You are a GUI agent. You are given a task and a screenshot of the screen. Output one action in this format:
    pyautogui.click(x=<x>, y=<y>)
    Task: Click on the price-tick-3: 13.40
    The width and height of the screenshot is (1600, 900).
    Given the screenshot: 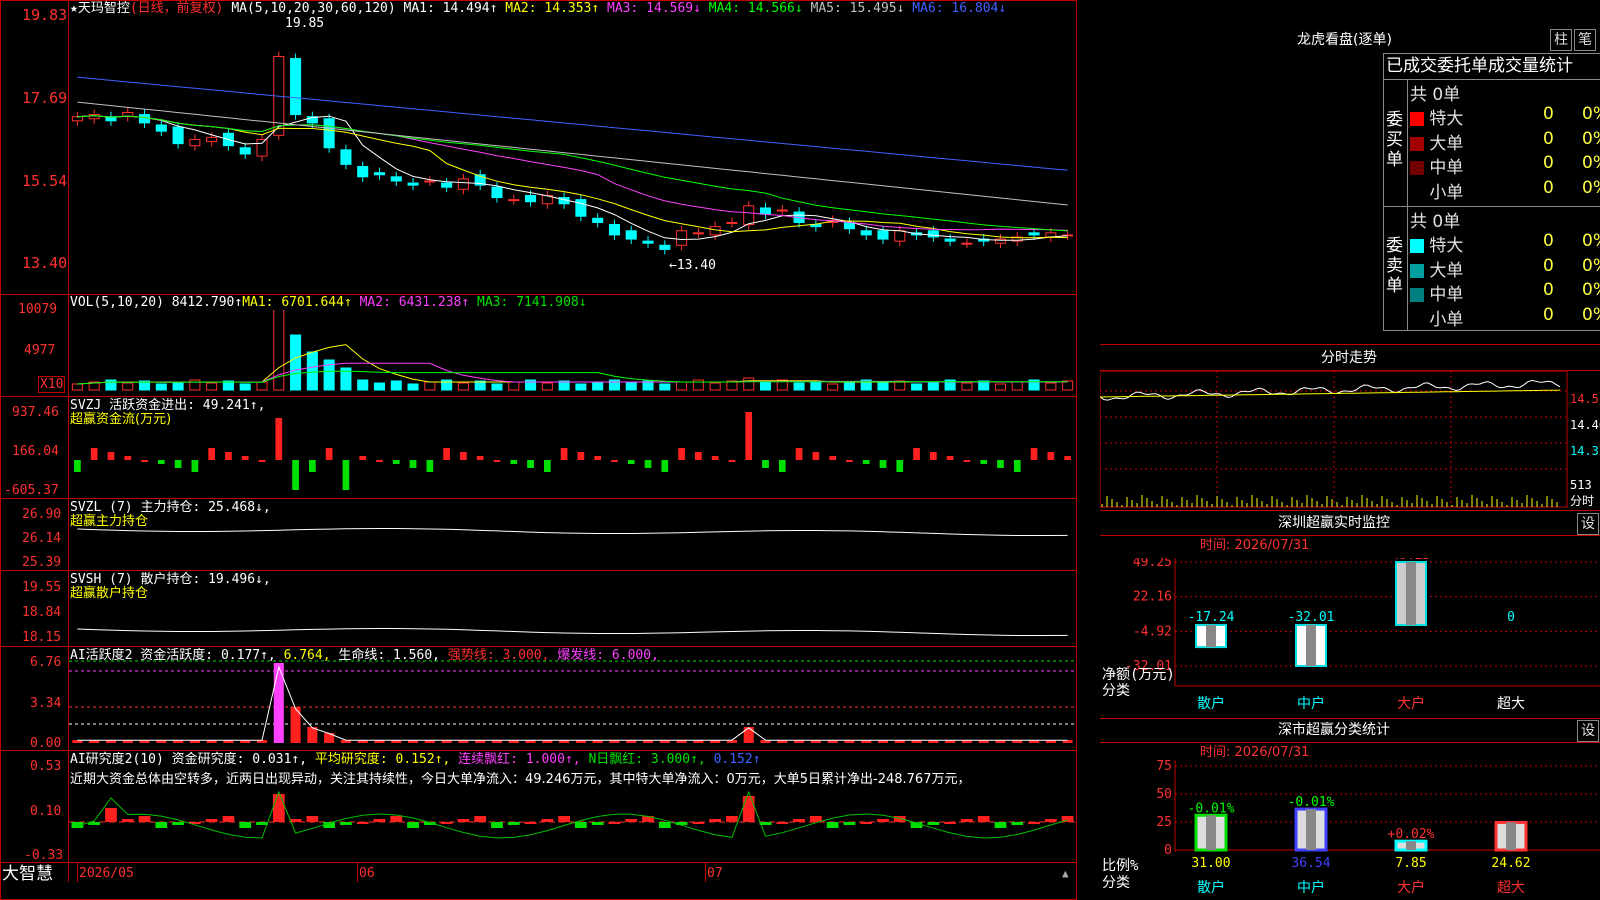 What is the action you would take?
    pyautogui.click(x=45, y=263)
    